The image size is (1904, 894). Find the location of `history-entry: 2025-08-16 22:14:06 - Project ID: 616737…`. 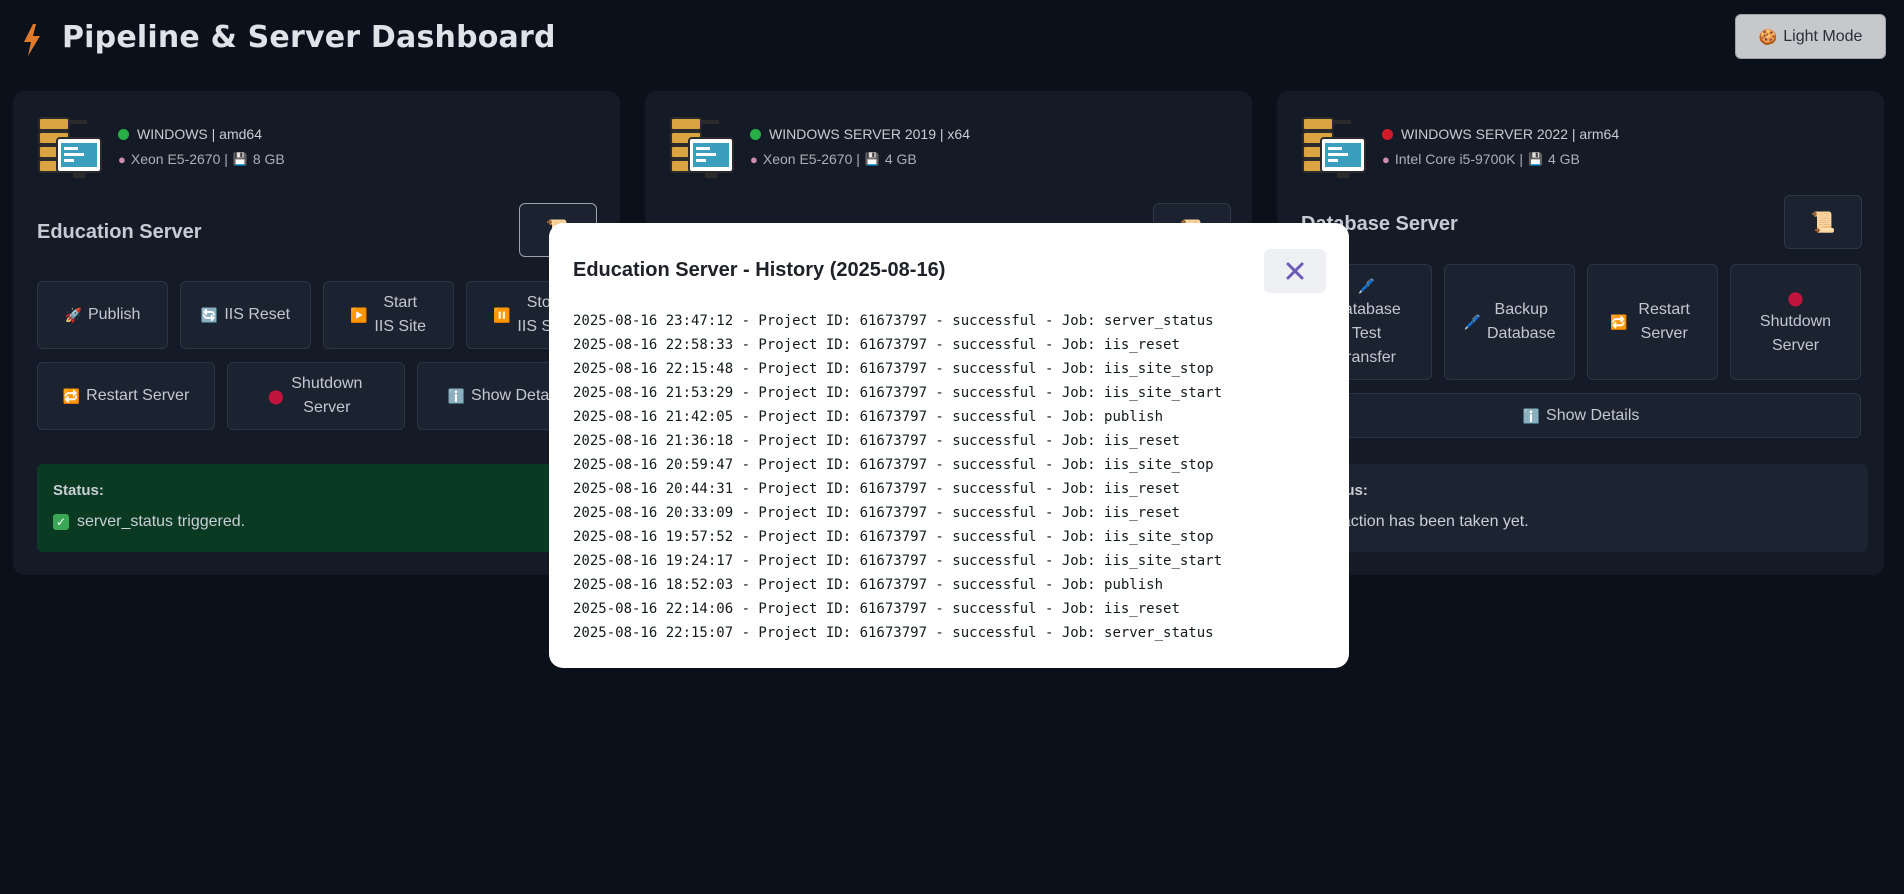

history-entry: 2025-08-16 22:14:06 - Project ID: 616737… is located at coordinates (876, 609).